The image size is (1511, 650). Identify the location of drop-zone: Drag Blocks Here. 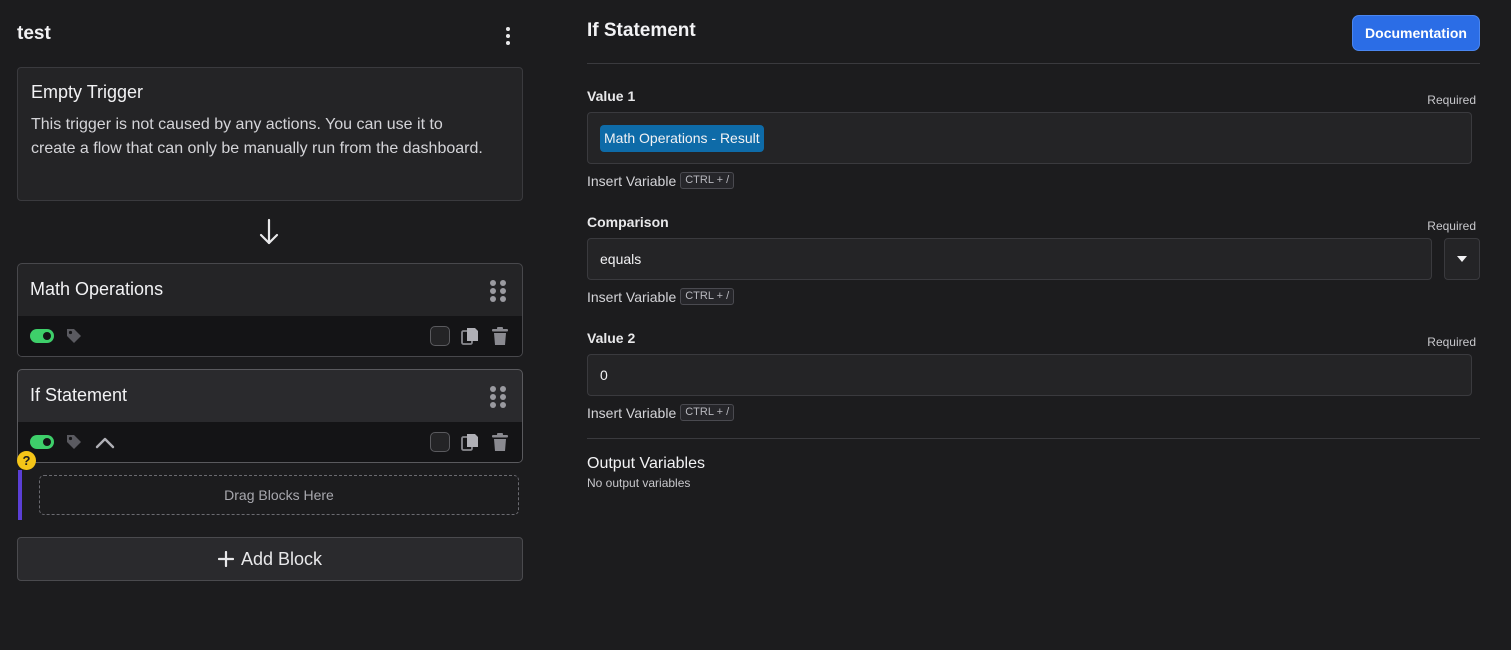
(279, 495).